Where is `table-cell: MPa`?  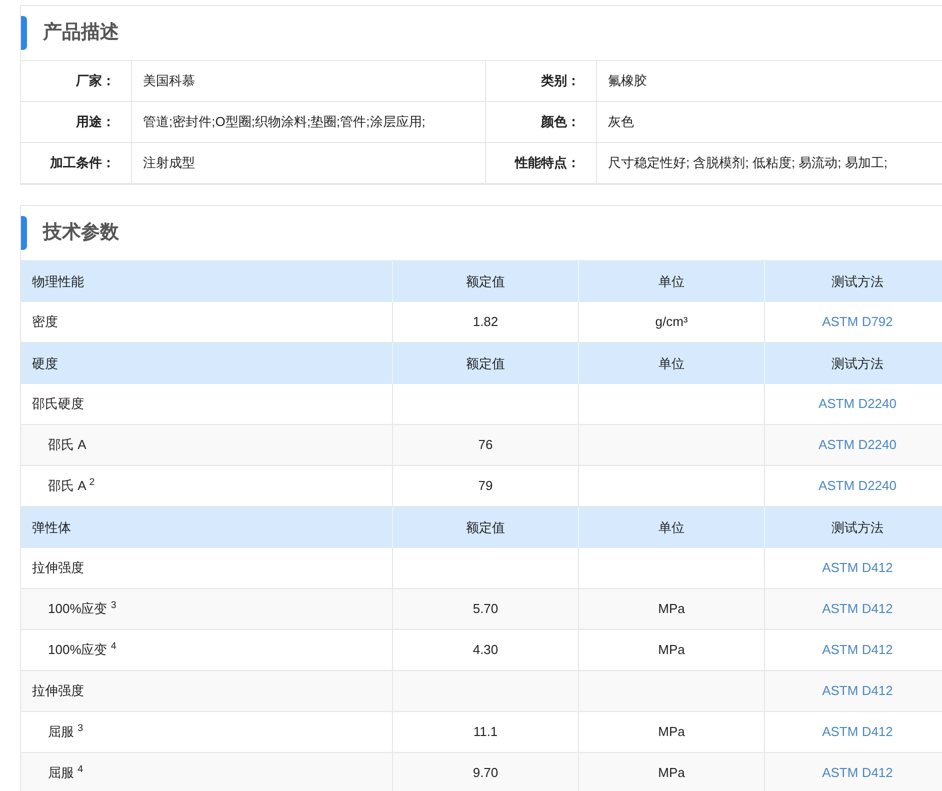
table-cell: MPa is located at coordinates (672, 772).